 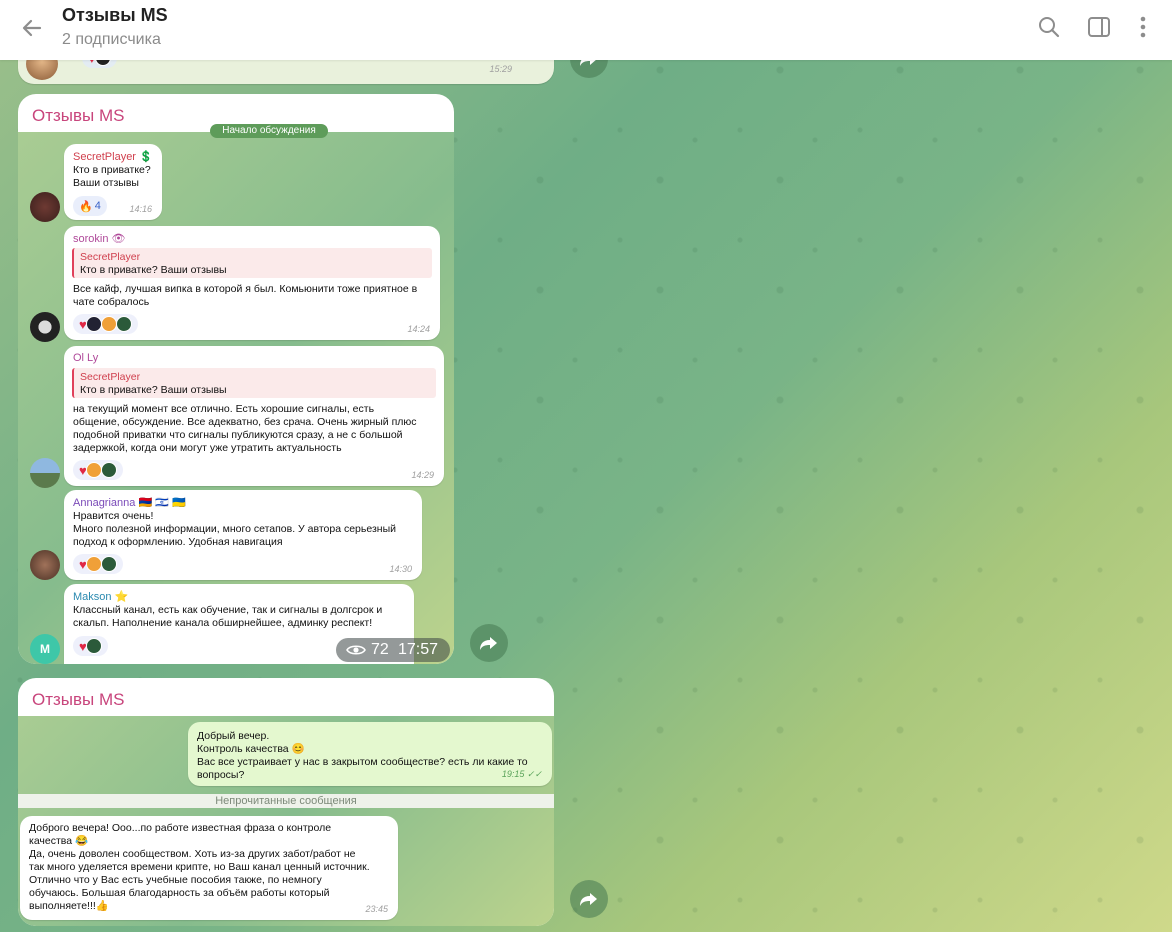 What do you see at coordinates (1049, 27) in the screenshot?
I see `search-icon` at bounding box center [1049, 27].